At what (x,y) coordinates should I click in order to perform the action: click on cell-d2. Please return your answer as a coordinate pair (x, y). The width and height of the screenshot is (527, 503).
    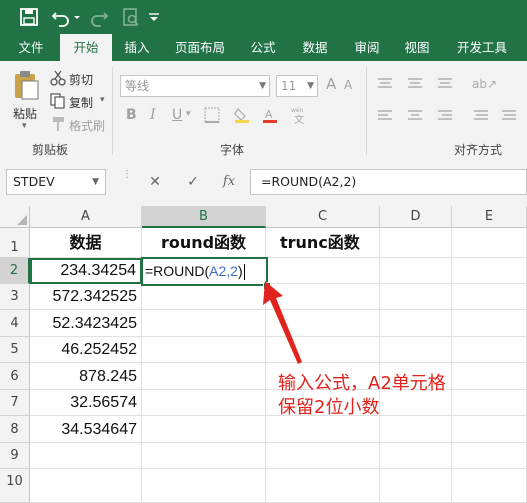
    Looking at the image, I should click on (416, 271).